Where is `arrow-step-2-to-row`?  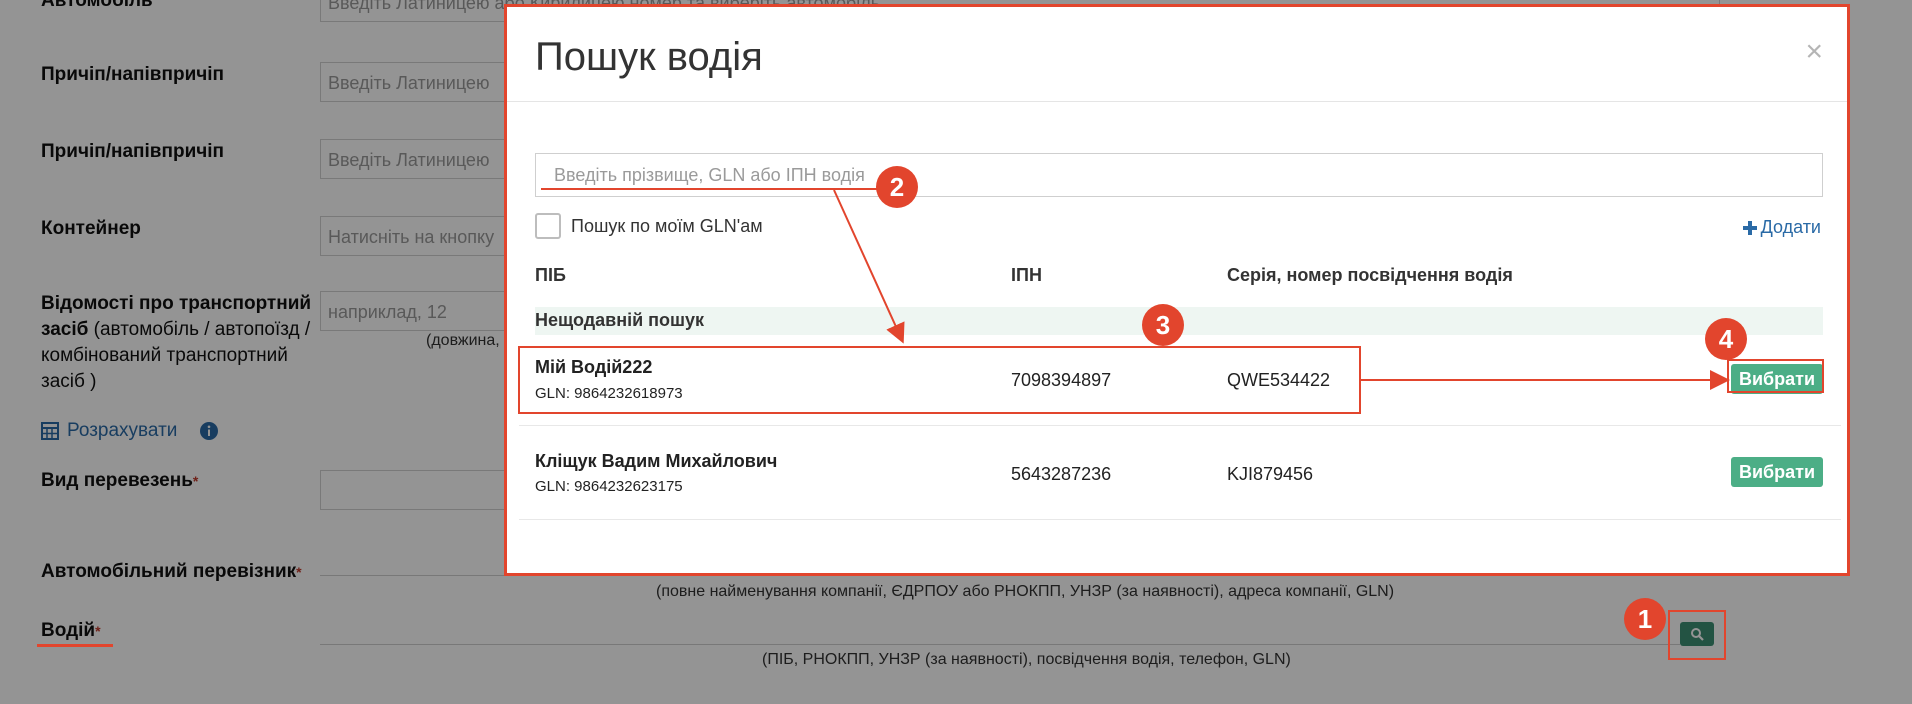 arrow-step-2-to-row is located at coordinates (869, 266).